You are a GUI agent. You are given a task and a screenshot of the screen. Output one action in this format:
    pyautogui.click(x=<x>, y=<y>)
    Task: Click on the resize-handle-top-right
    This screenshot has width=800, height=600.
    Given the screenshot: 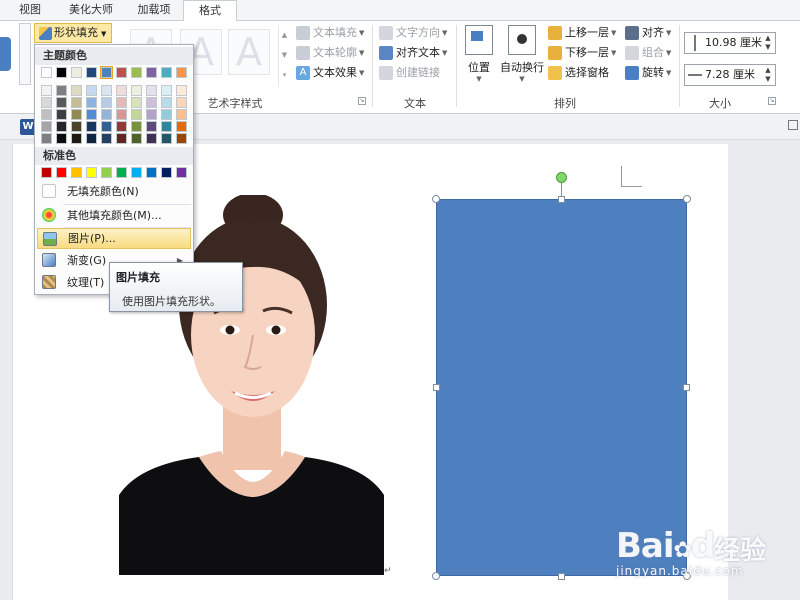 What is the action you would take?
    pyautogui.click(x=687, y=199)
    